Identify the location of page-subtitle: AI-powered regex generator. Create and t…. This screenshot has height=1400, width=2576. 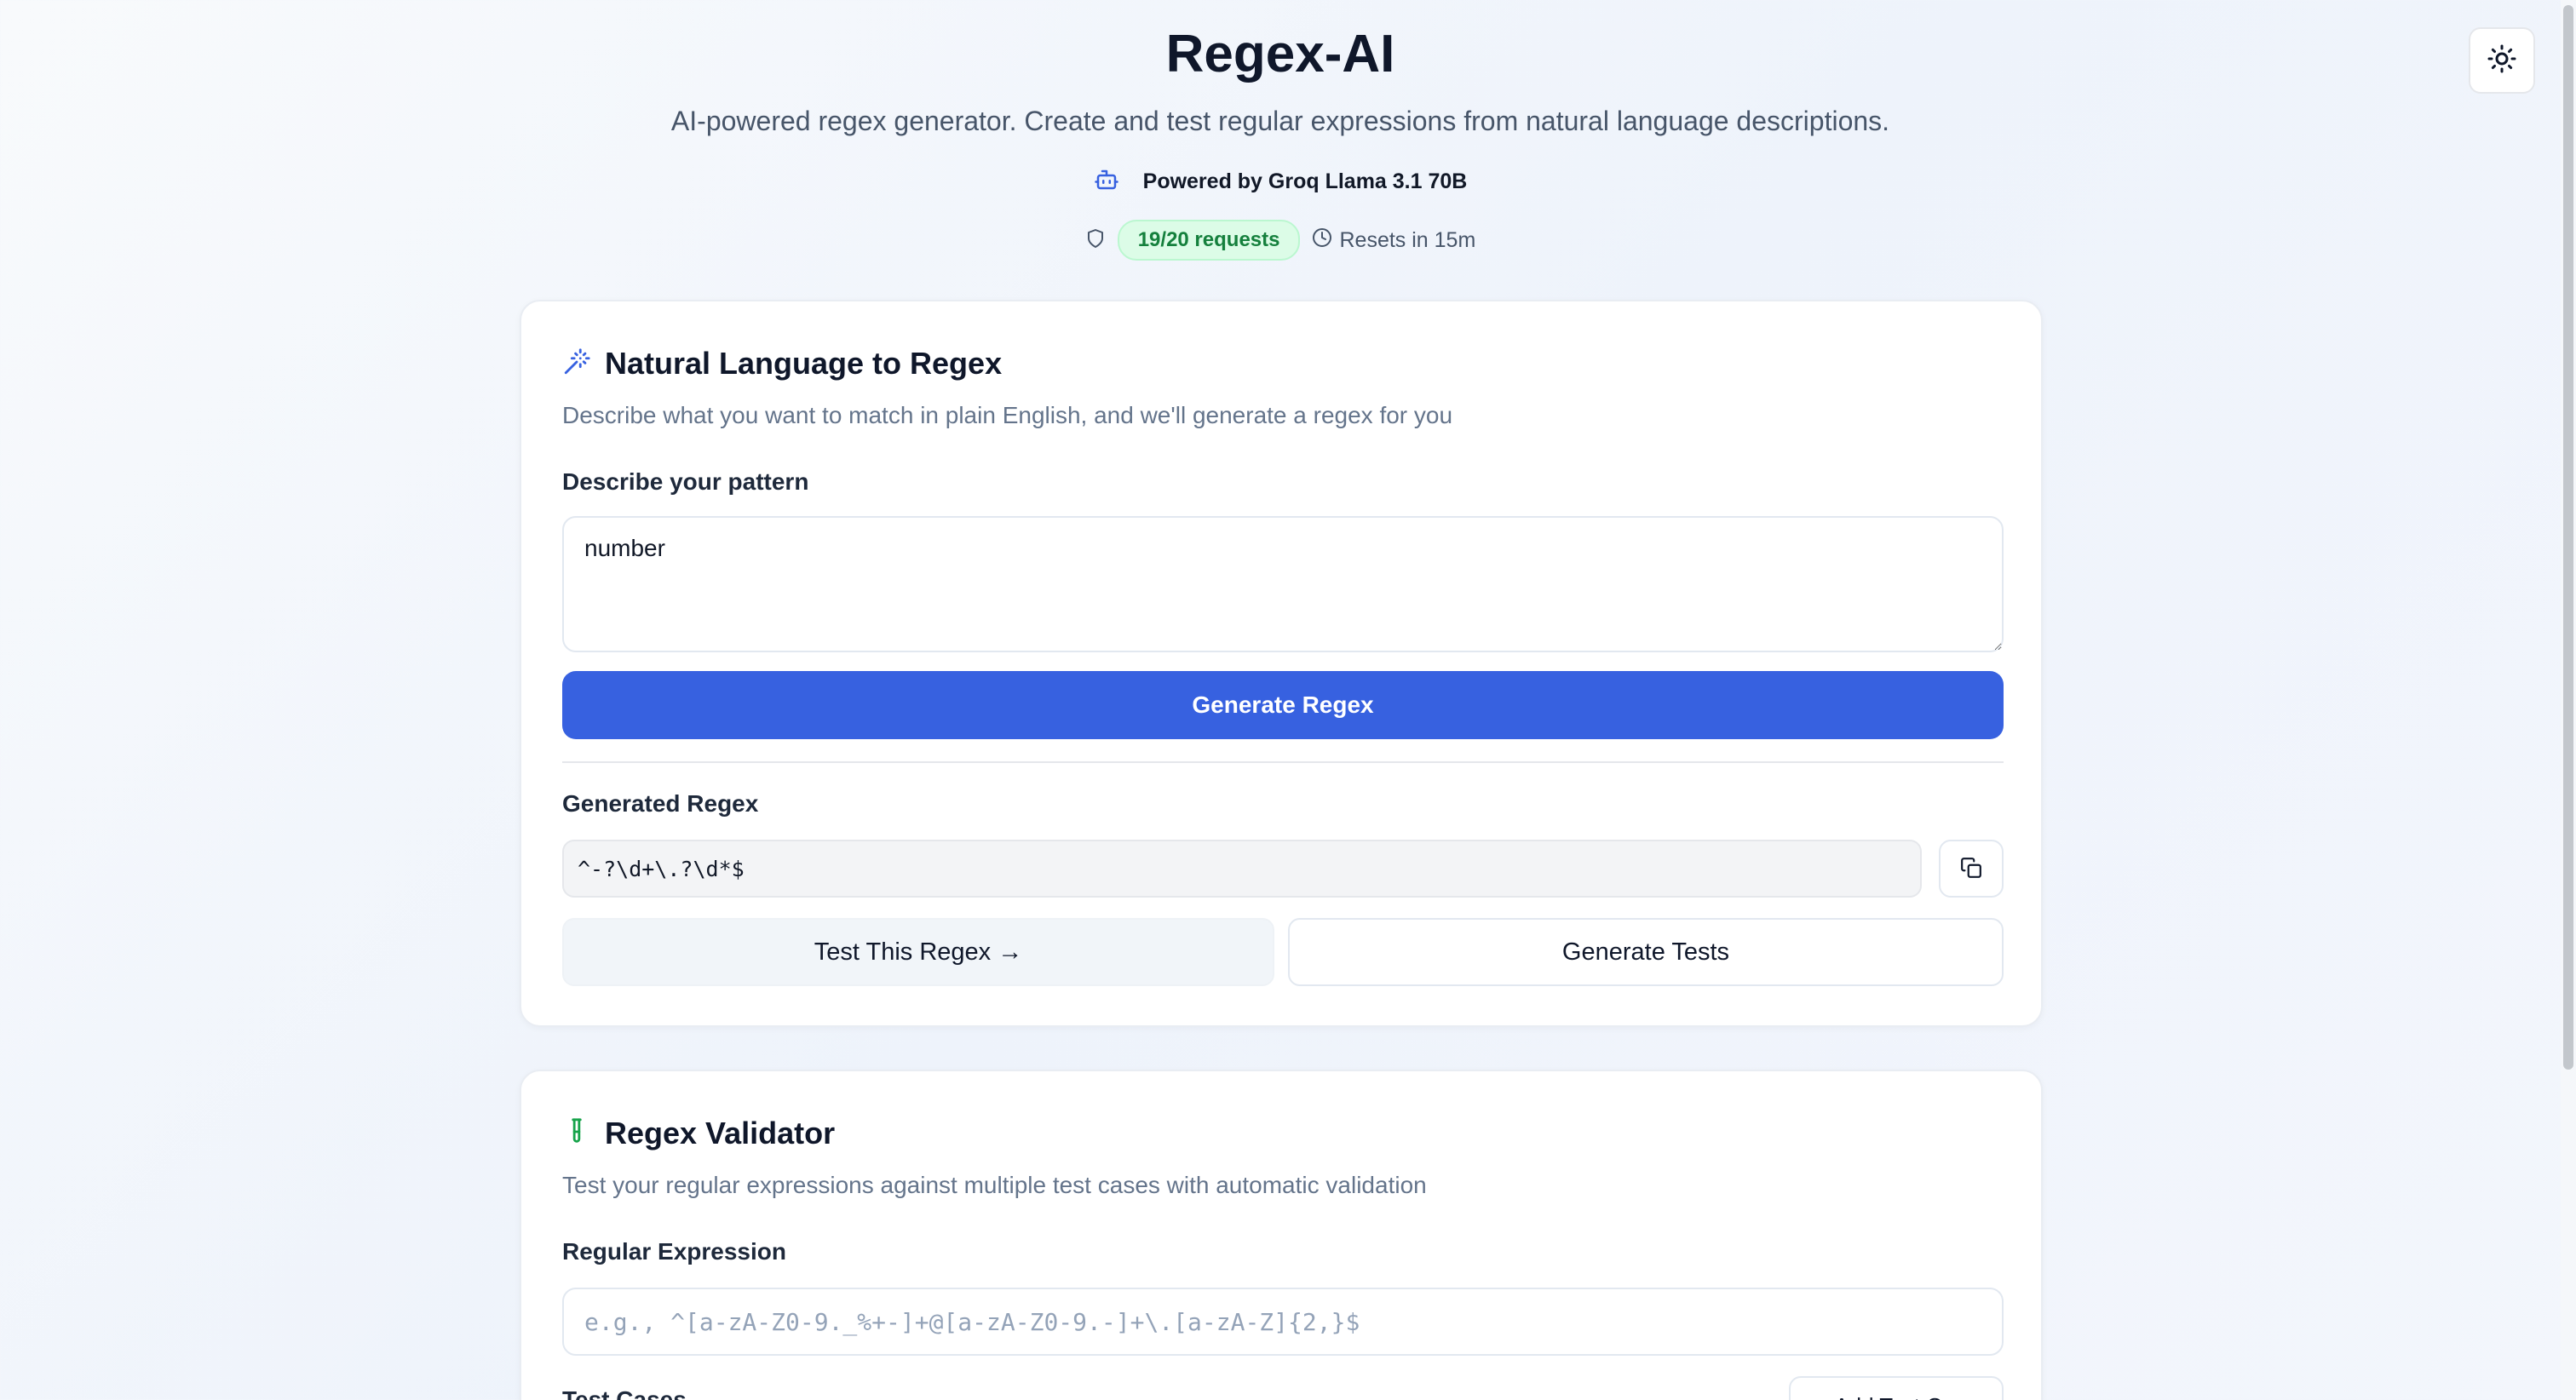
(1280, 121).